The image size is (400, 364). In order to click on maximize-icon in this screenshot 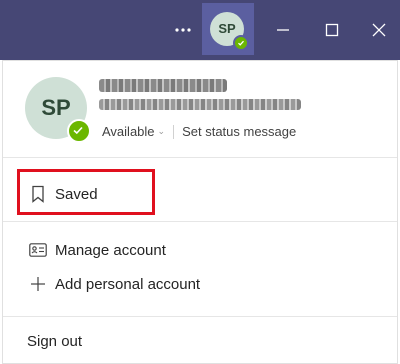, I will do `click(332, 30)`.